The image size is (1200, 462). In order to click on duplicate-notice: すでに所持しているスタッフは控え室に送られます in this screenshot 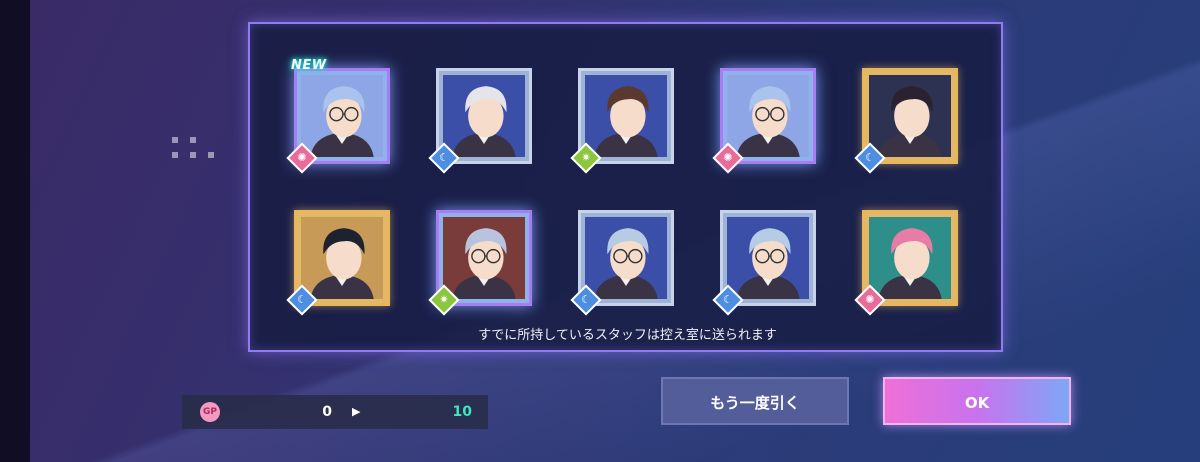, I will do `click(627, 335)`.